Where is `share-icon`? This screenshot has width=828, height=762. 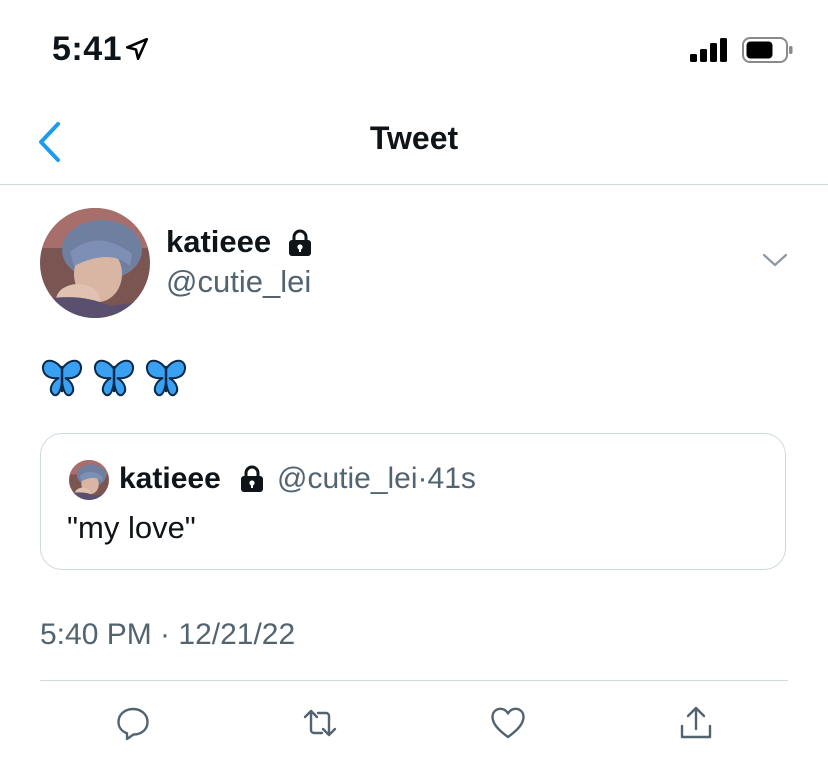 share-icon is located at coordinates (696, 722).